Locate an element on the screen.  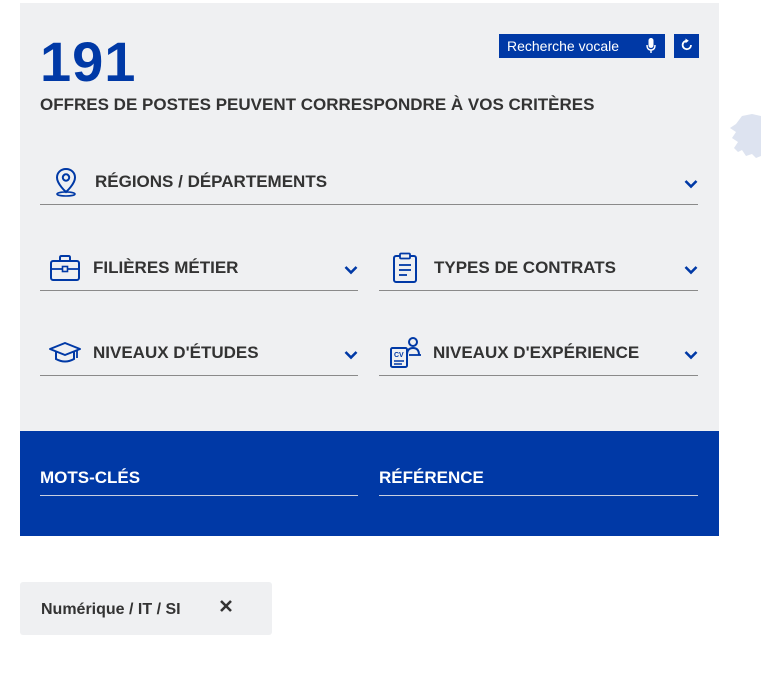
reference-label: RÉFÉRENCE is located at coordinates (431, 477).